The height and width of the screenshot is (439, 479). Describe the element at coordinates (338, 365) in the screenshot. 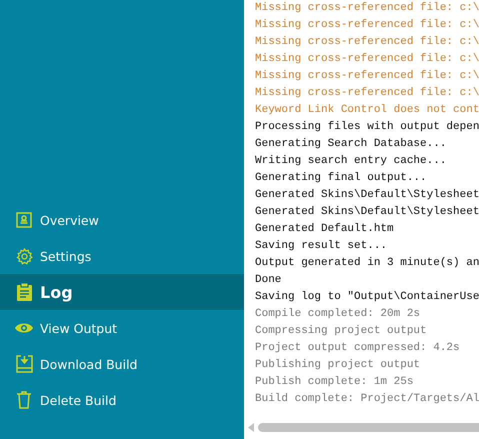

I see `log-line: Publishing project output` at that location.